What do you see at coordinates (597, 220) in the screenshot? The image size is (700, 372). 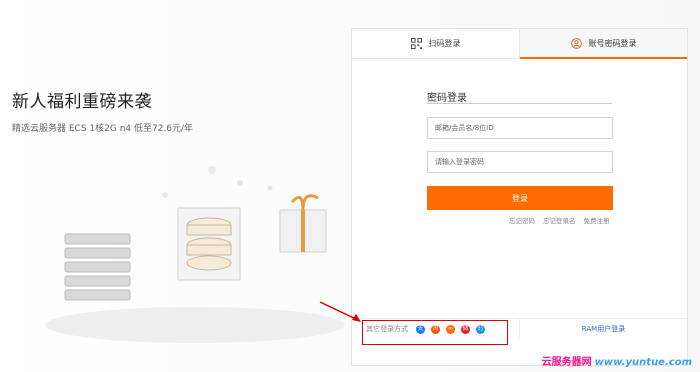 I see `register-link: 免费注册` at bounding box center [597, 220].